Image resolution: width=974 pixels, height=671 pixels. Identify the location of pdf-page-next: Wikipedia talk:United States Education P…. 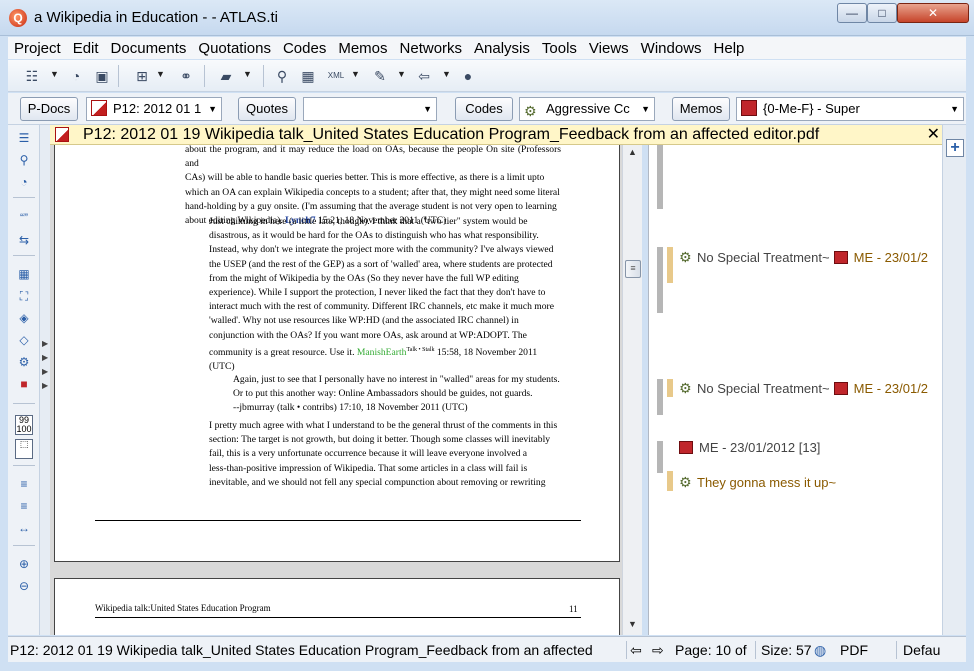
(337, 606).